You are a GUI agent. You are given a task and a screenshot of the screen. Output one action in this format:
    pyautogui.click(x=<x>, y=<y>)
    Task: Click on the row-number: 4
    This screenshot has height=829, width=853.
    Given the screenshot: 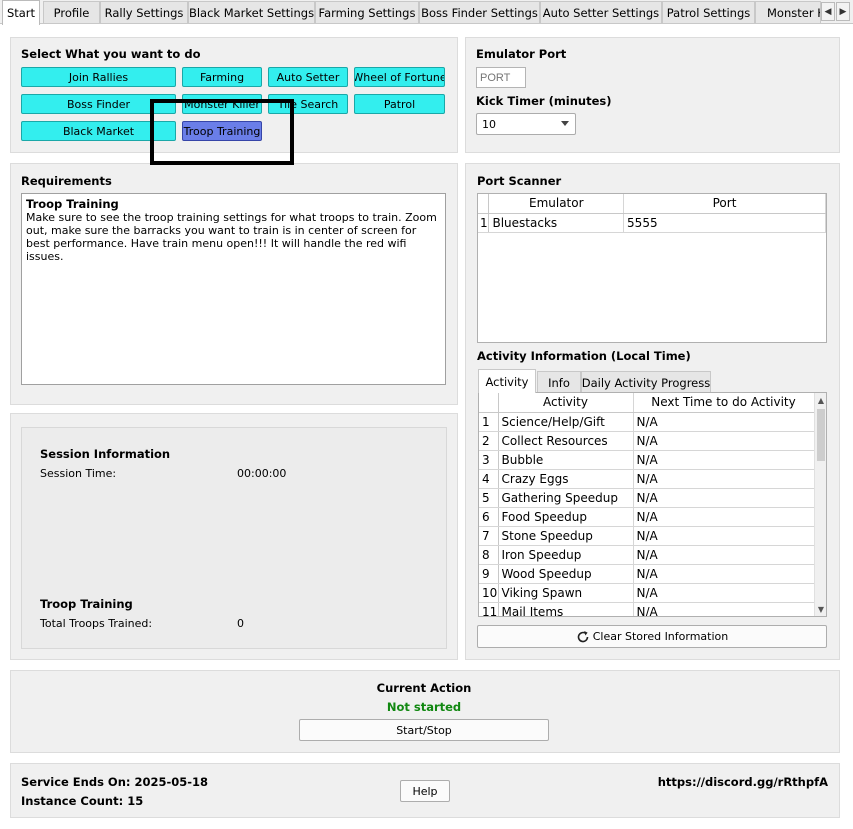 What is the action you would take?
    pyautogui.click(x=489, y=479)
    